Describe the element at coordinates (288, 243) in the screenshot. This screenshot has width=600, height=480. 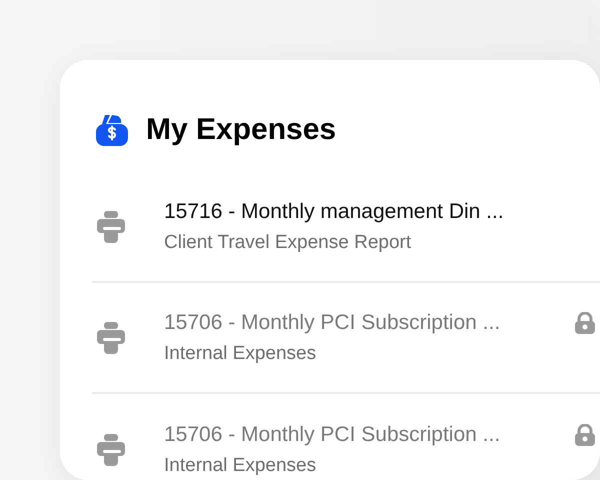
I see `expense-subtitle: Client Travel Expense Report` at that location.